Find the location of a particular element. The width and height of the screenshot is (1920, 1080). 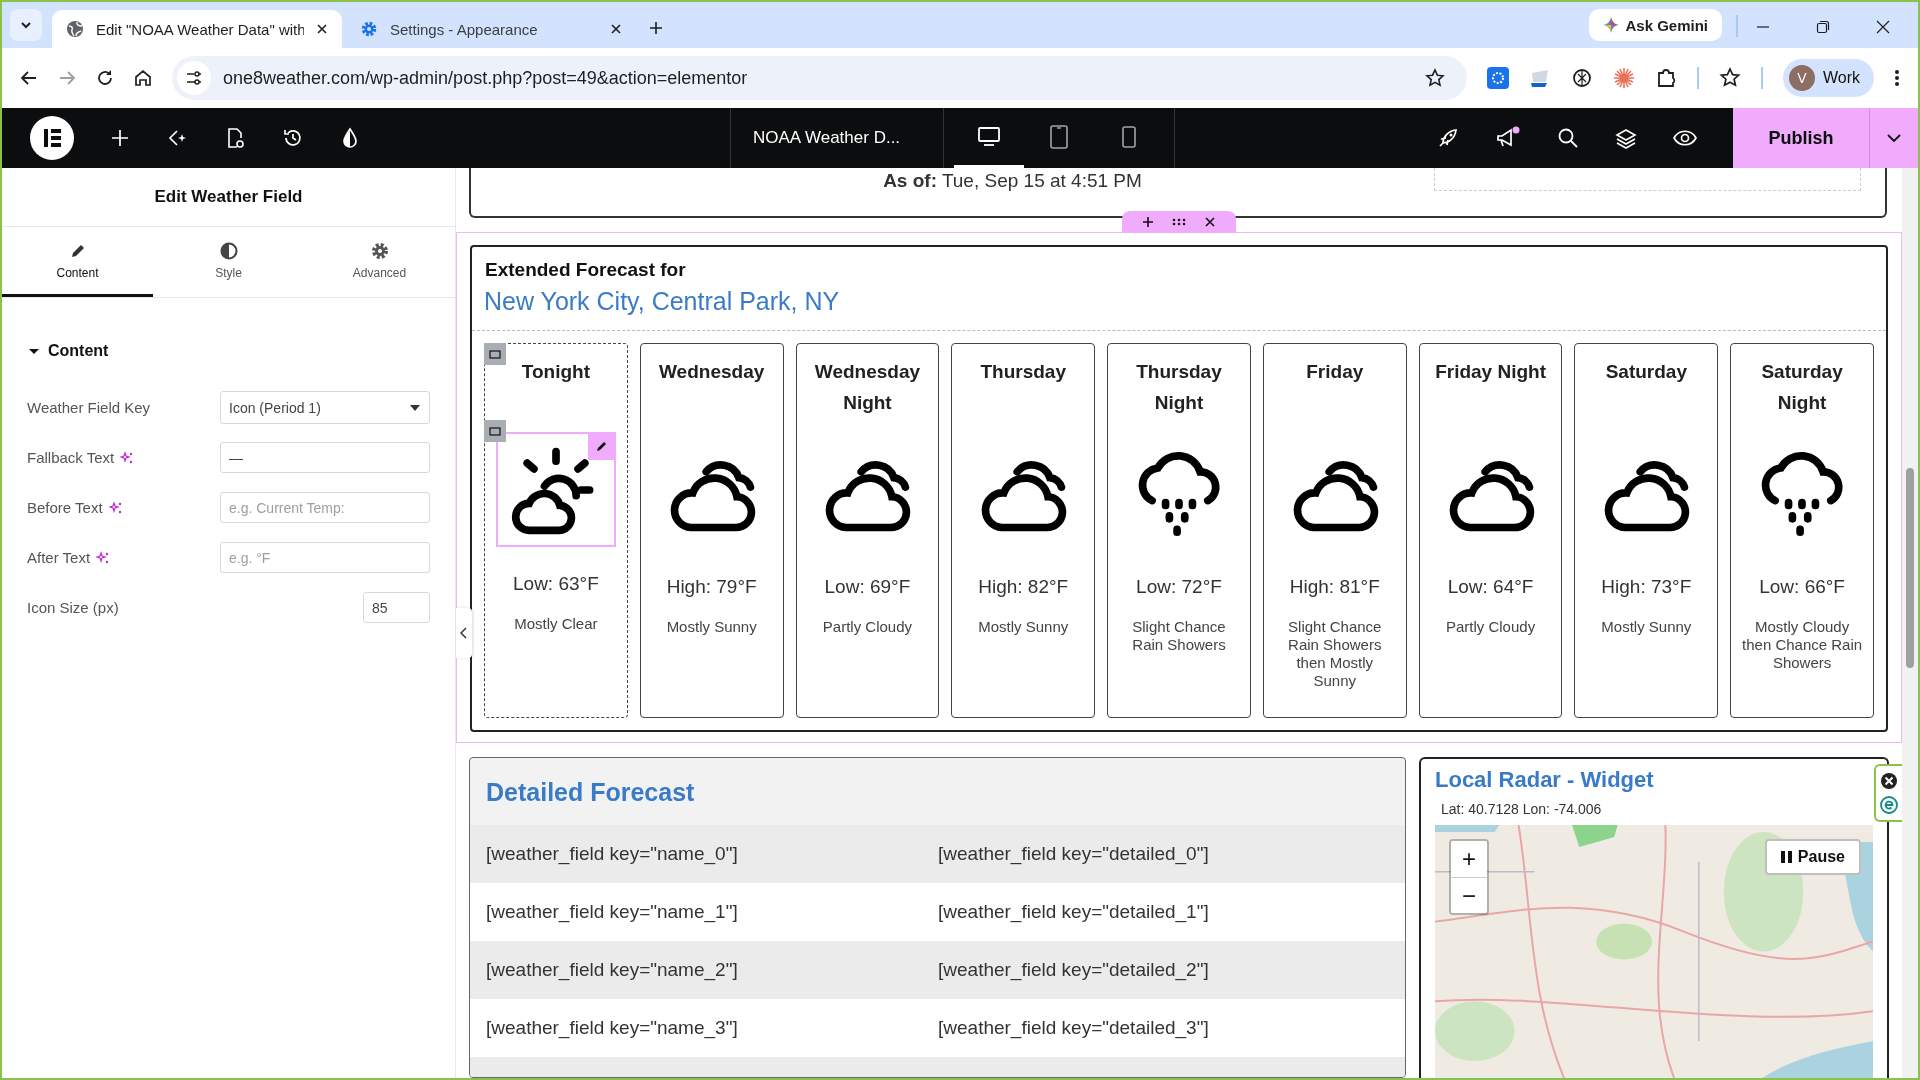

temperature-text: Low: 64°F is located at coordinates (1490, 587).